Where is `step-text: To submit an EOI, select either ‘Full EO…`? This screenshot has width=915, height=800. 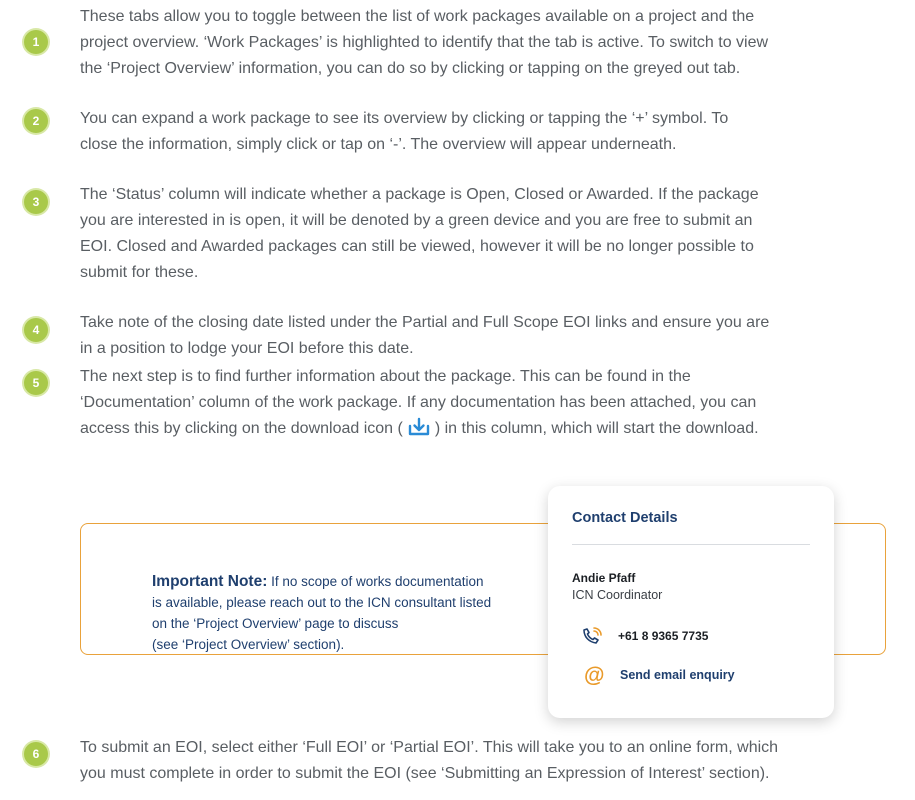 step-text: To submit an EOI, select either ‘Full EO… is located at coordinates (429, 760).